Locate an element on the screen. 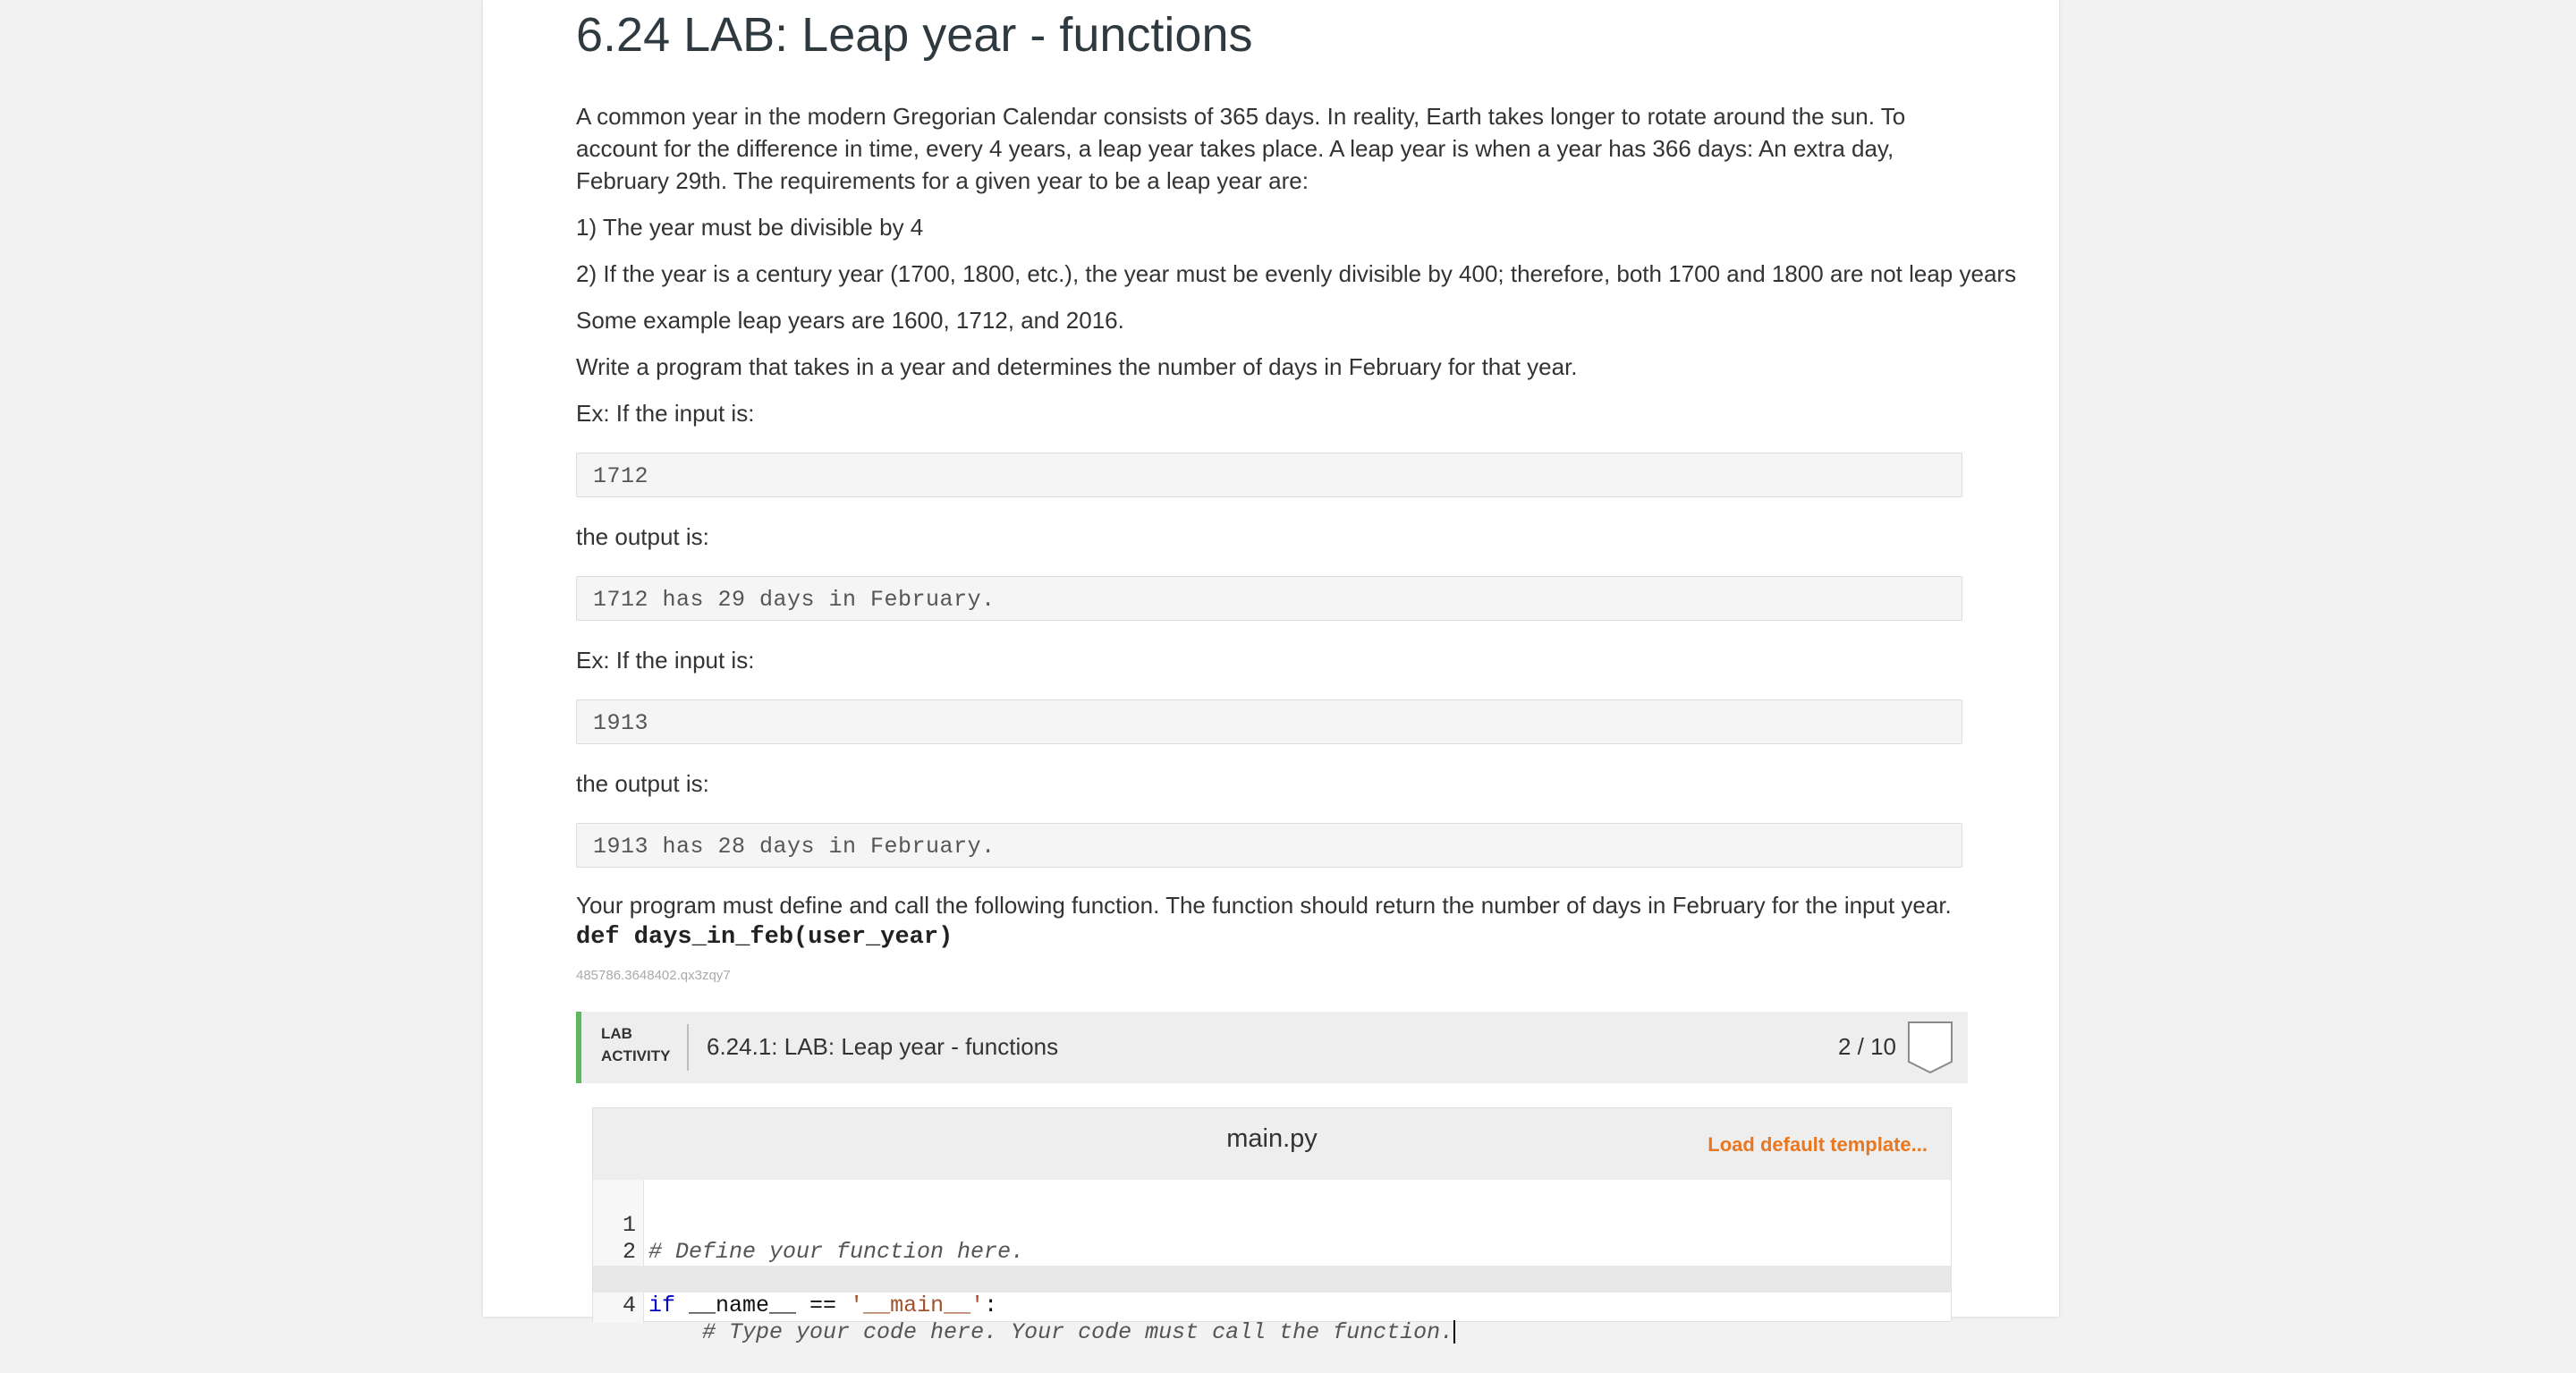 The height and width of the screenshot is (1373, 2576). example-2-input-box: 1913 is located at coordinates (1269, 721).